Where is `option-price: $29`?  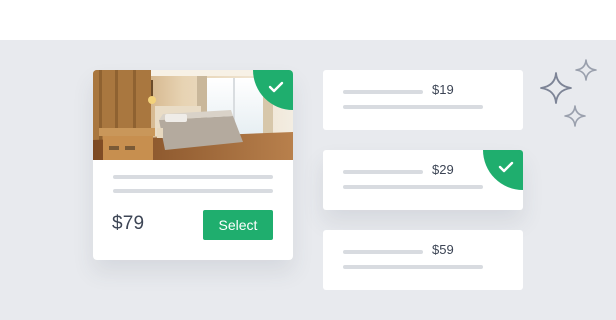
option-price: $29 is located at coordinates (443, 169).